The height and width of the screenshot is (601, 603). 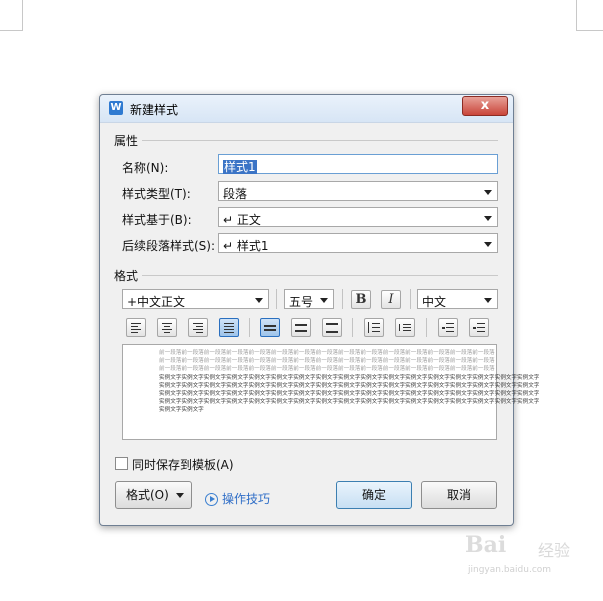 What do you see at coordinates (156, 194) in the screenshot?
I see `style-type-label: 样式类型(T):` at bounding box center [156, 194].